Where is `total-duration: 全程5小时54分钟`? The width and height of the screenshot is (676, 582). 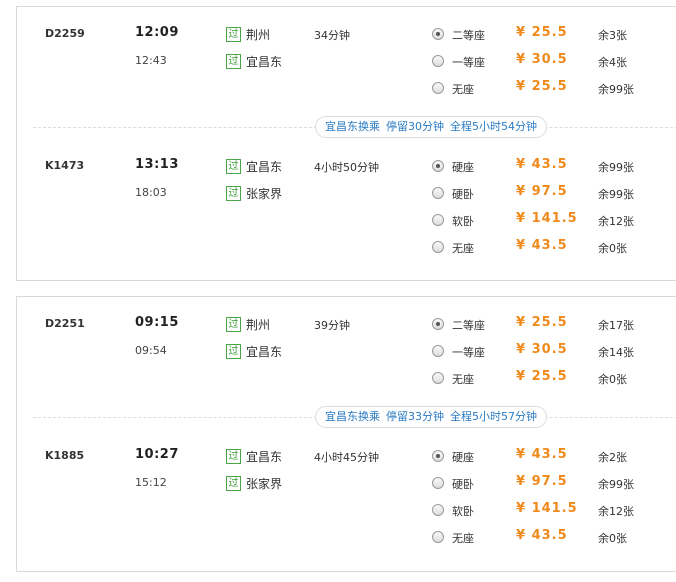
total-duration: 全程5小时54分钟 is located at coordinates (493, 126).